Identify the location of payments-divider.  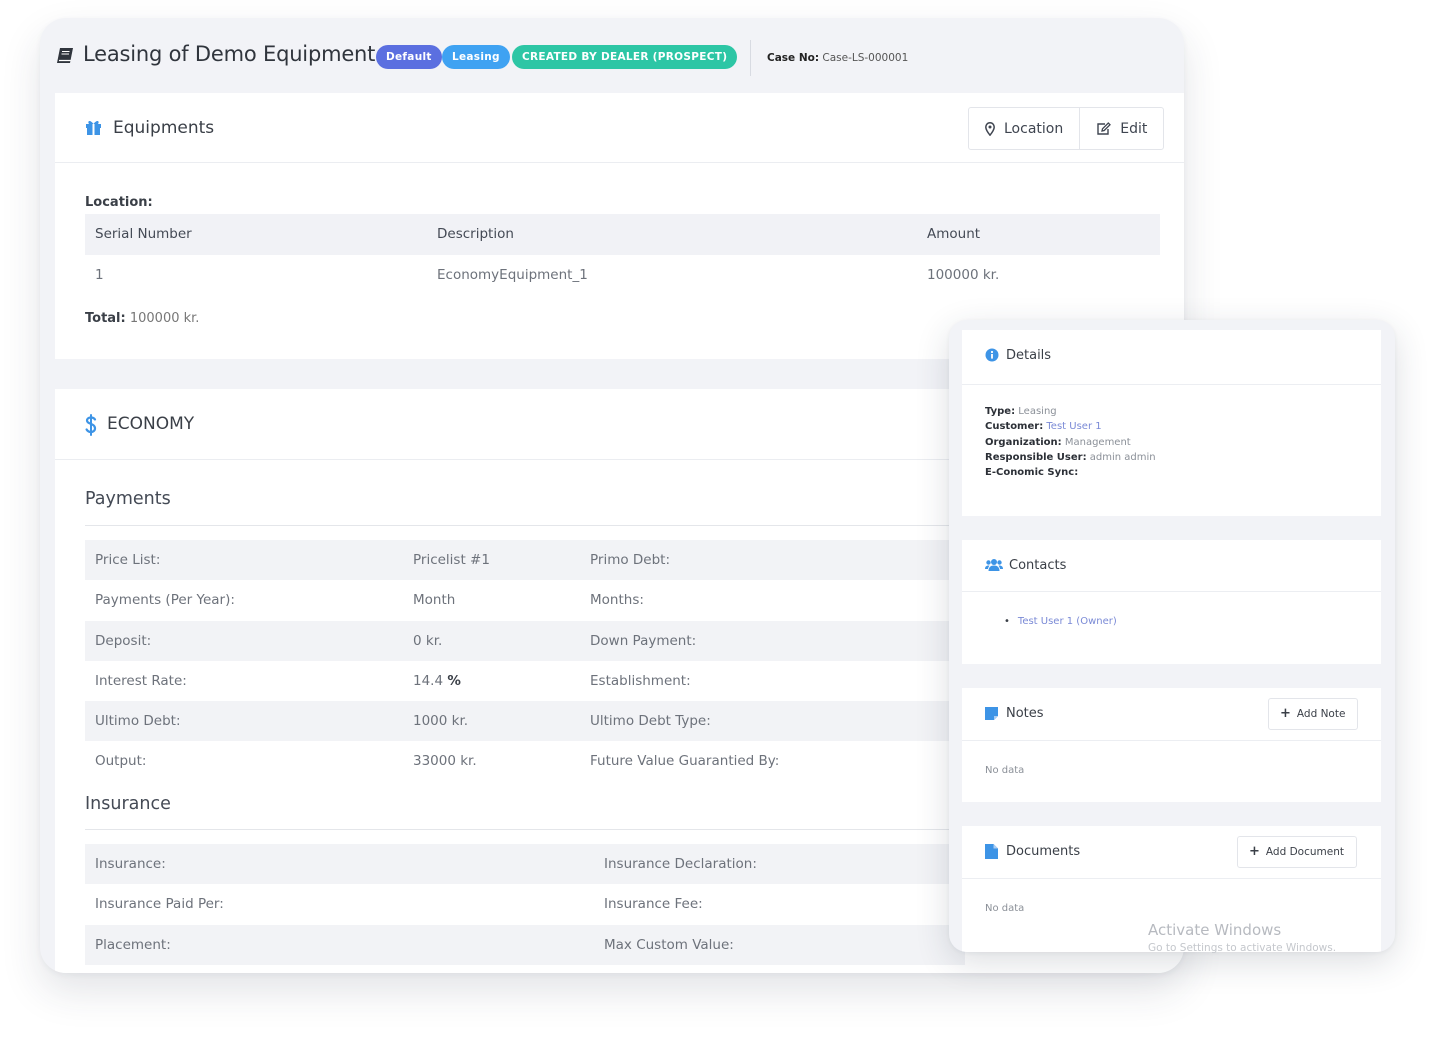
(525, 525).